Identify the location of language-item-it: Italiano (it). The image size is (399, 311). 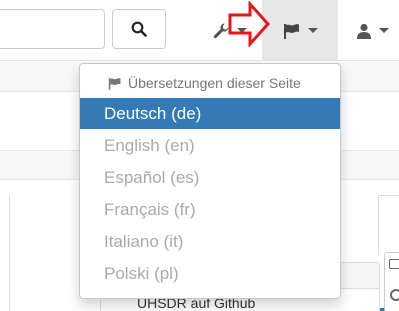
(210, 241).